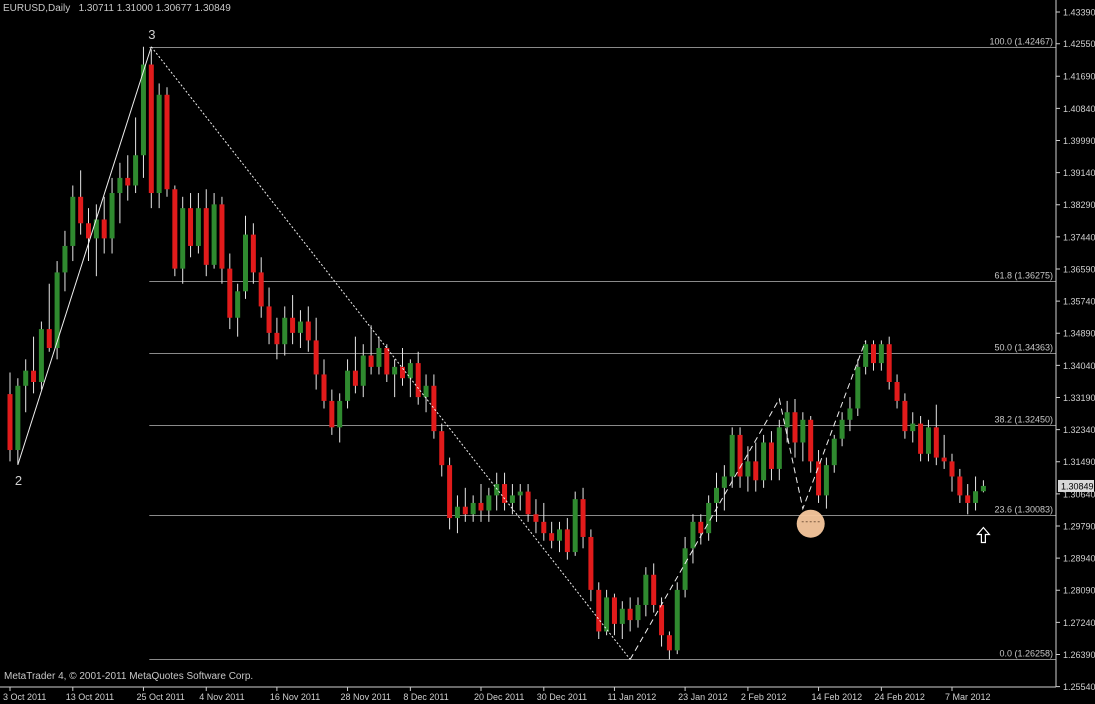 The height and width of the screenshot is (704, 1095). I want to click on fib-level-label: 0.0 (1.26258), so click(1026, 654).